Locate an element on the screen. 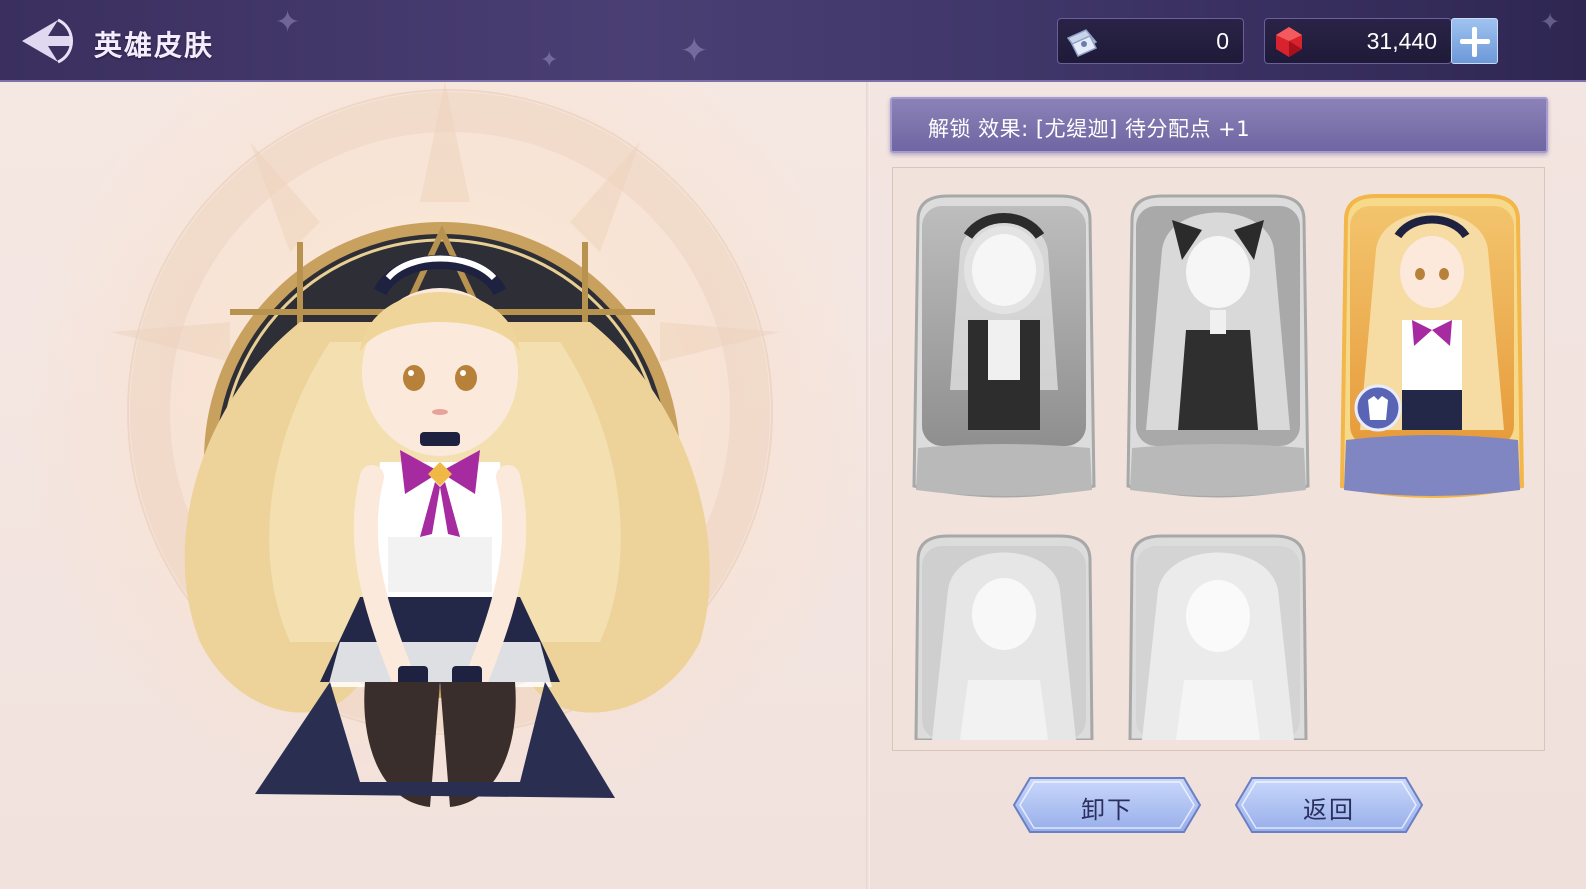  unlock-effect-bar: 解锁 效果: [尤缇迦] 待分配点 +1 is located at coordinates (1219, 125).